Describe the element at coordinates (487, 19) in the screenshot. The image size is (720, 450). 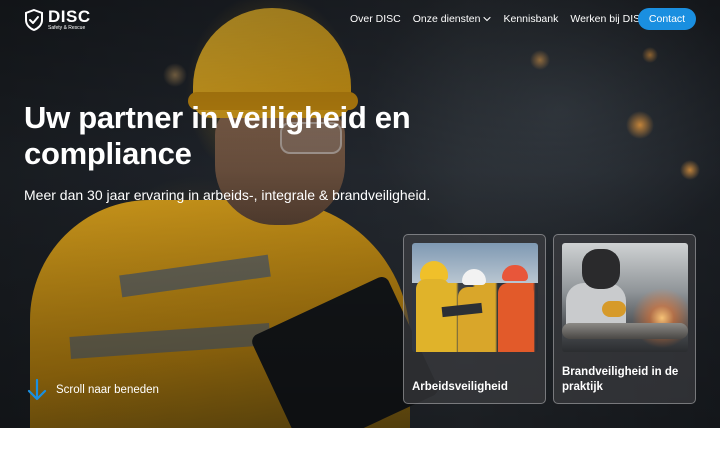
I see `chevron-down-icon` at that location.